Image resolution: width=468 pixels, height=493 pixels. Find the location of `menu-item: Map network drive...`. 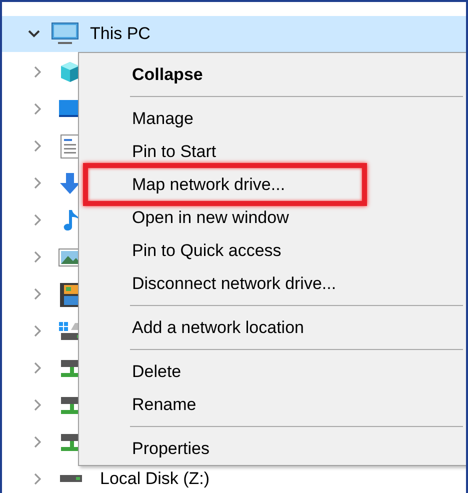

menu-item: Map network drive... is located at coordinates (225, 184).